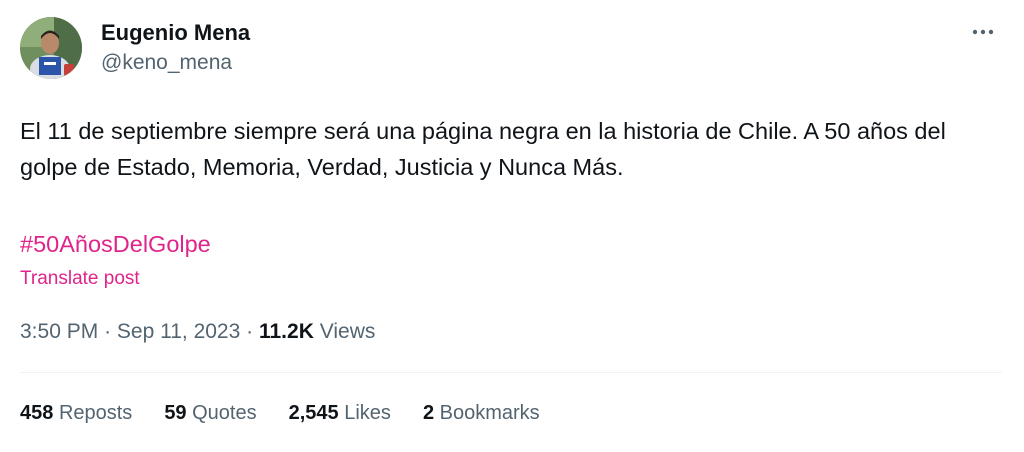 This screenshot has height=452, width=1024. What do you see at coordinates (175, 63) in the screenshot?
I see `author-handle: @keno_mena` at bounding box center [175, 63].